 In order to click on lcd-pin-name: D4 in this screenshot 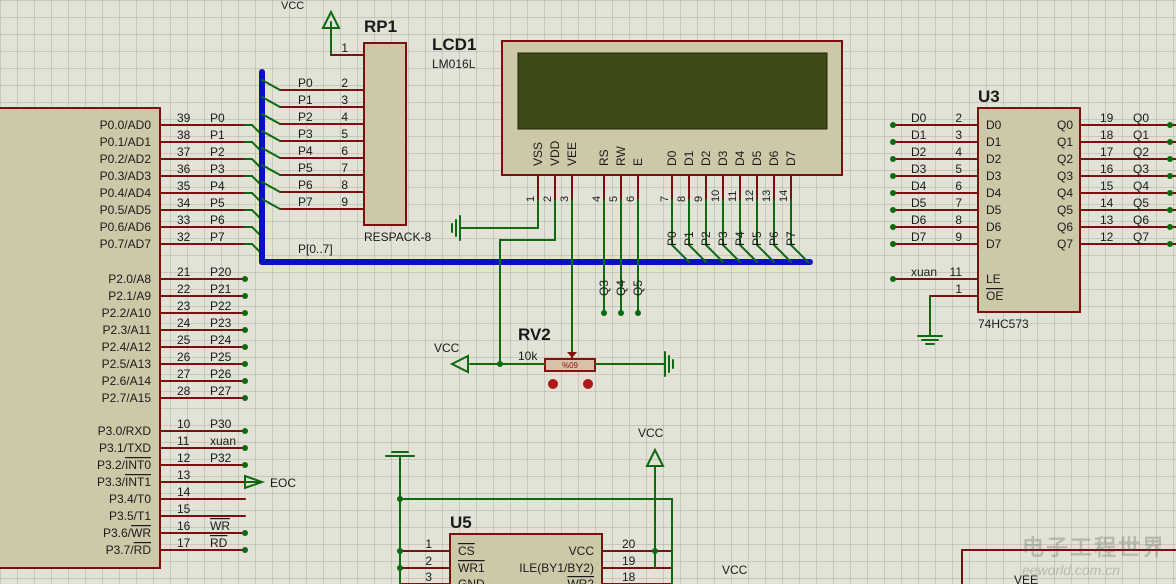, I will do `click(740, 158)`.